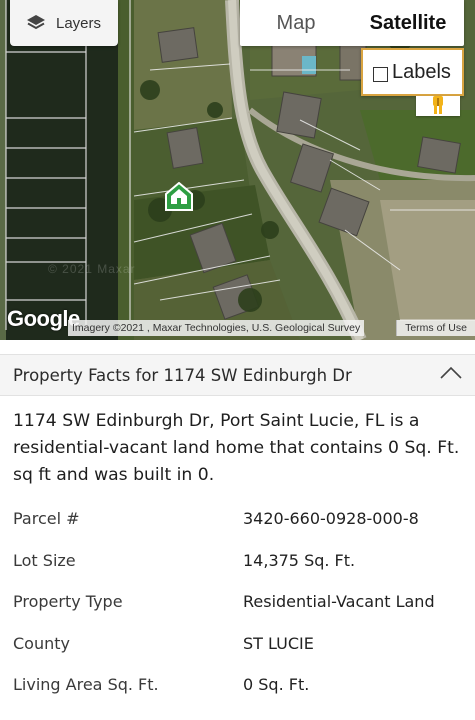  Describe the element at coordinates (36, 22) in the screenshot. I see `layers-icon` at that location.